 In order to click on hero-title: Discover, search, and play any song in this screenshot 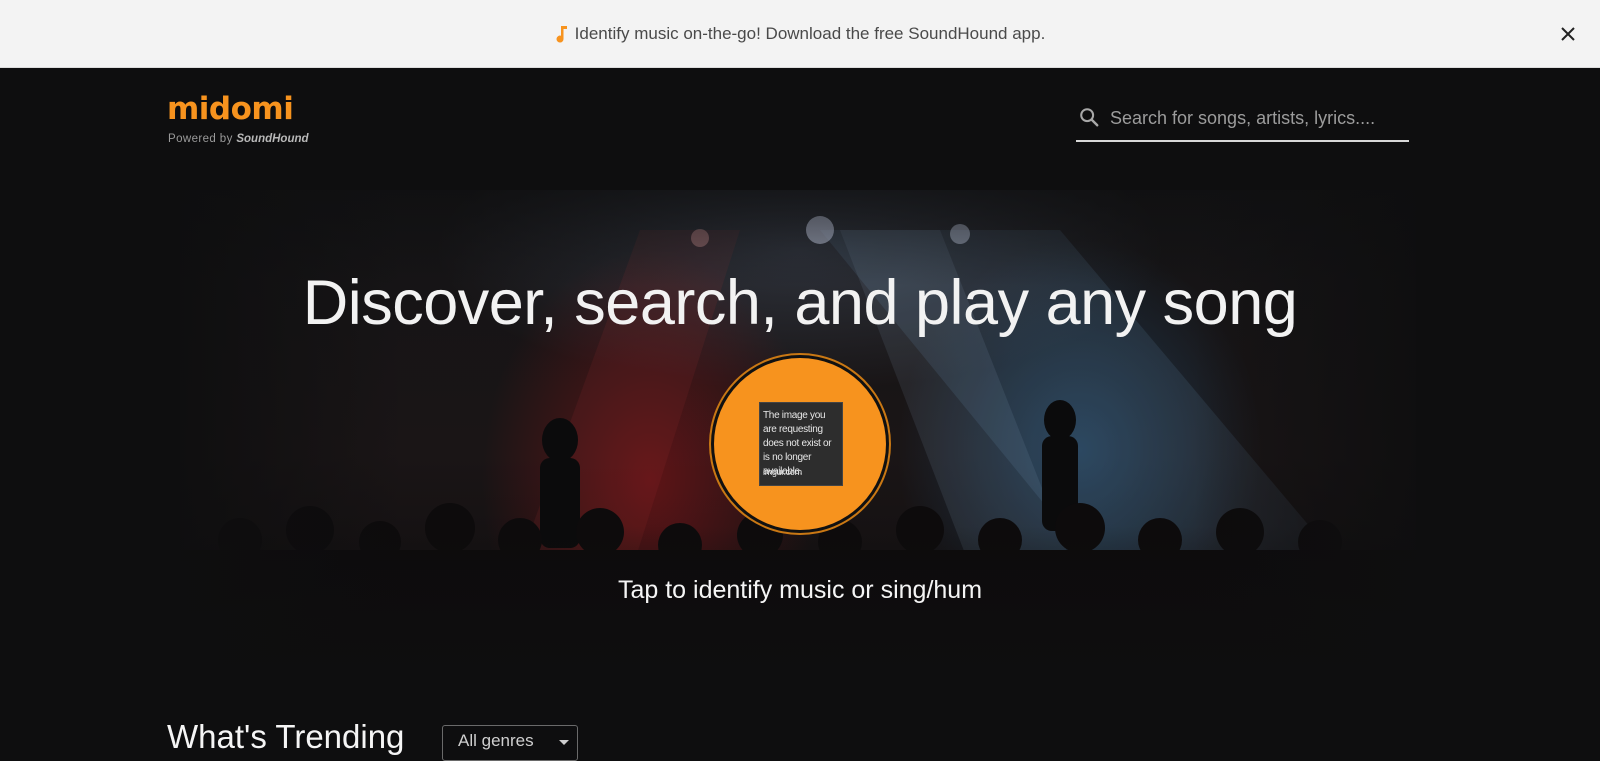, I will do `click(800, 303)`.